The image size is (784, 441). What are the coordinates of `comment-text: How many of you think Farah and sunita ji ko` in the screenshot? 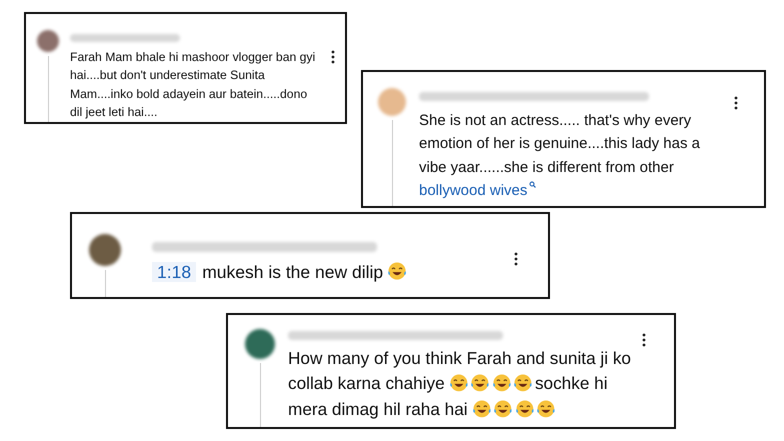 It's located at (459, 358).